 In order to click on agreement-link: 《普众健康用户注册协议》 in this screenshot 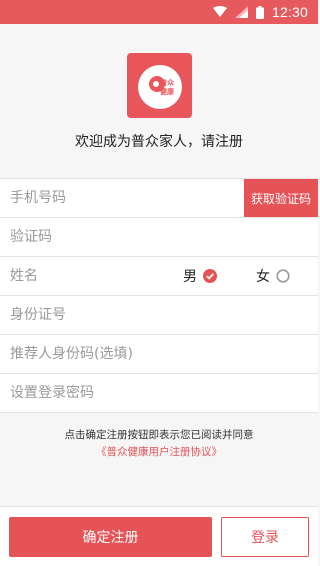, I will do `click(159, 452)`.